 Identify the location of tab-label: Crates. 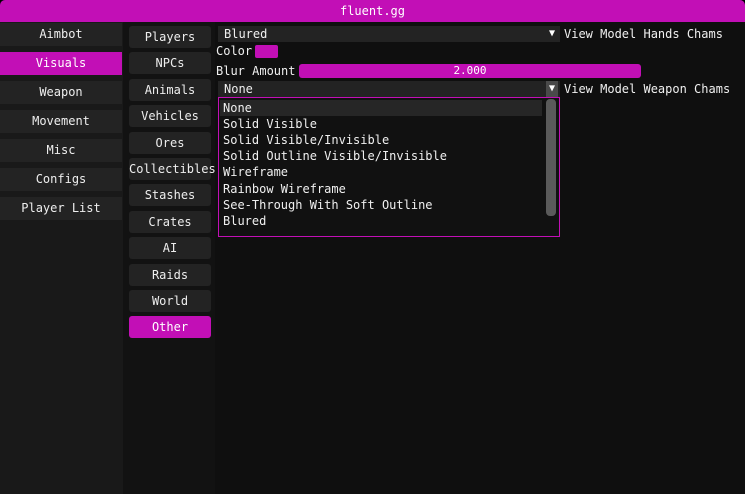
(170, 221).